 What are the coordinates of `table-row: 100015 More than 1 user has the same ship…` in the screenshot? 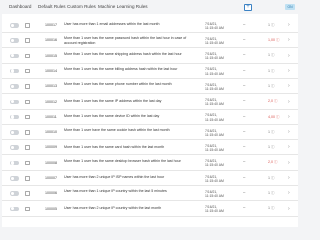 It's located at (150, 56).